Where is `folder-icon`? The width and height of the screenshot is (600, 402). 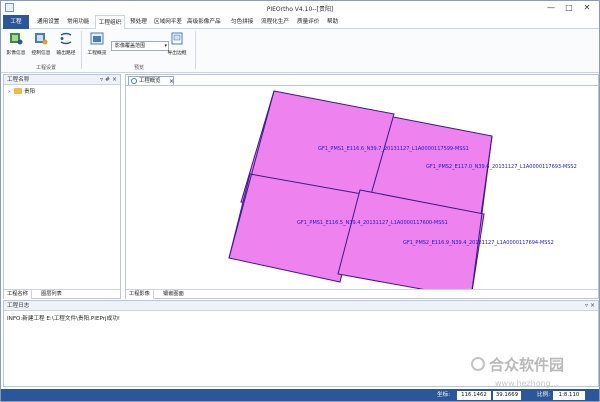
folder-icon is located at coordinates (18, 91).